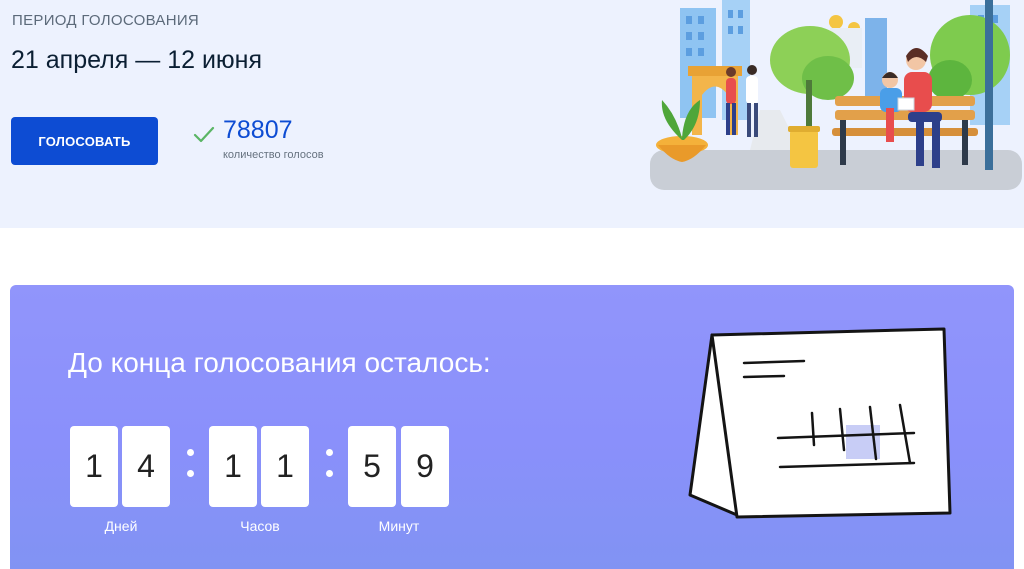  What do you see at coordinates (425, 466) in the screenshot?
I see `minutes-digit-2: 9` at bounding box center [425, 466].